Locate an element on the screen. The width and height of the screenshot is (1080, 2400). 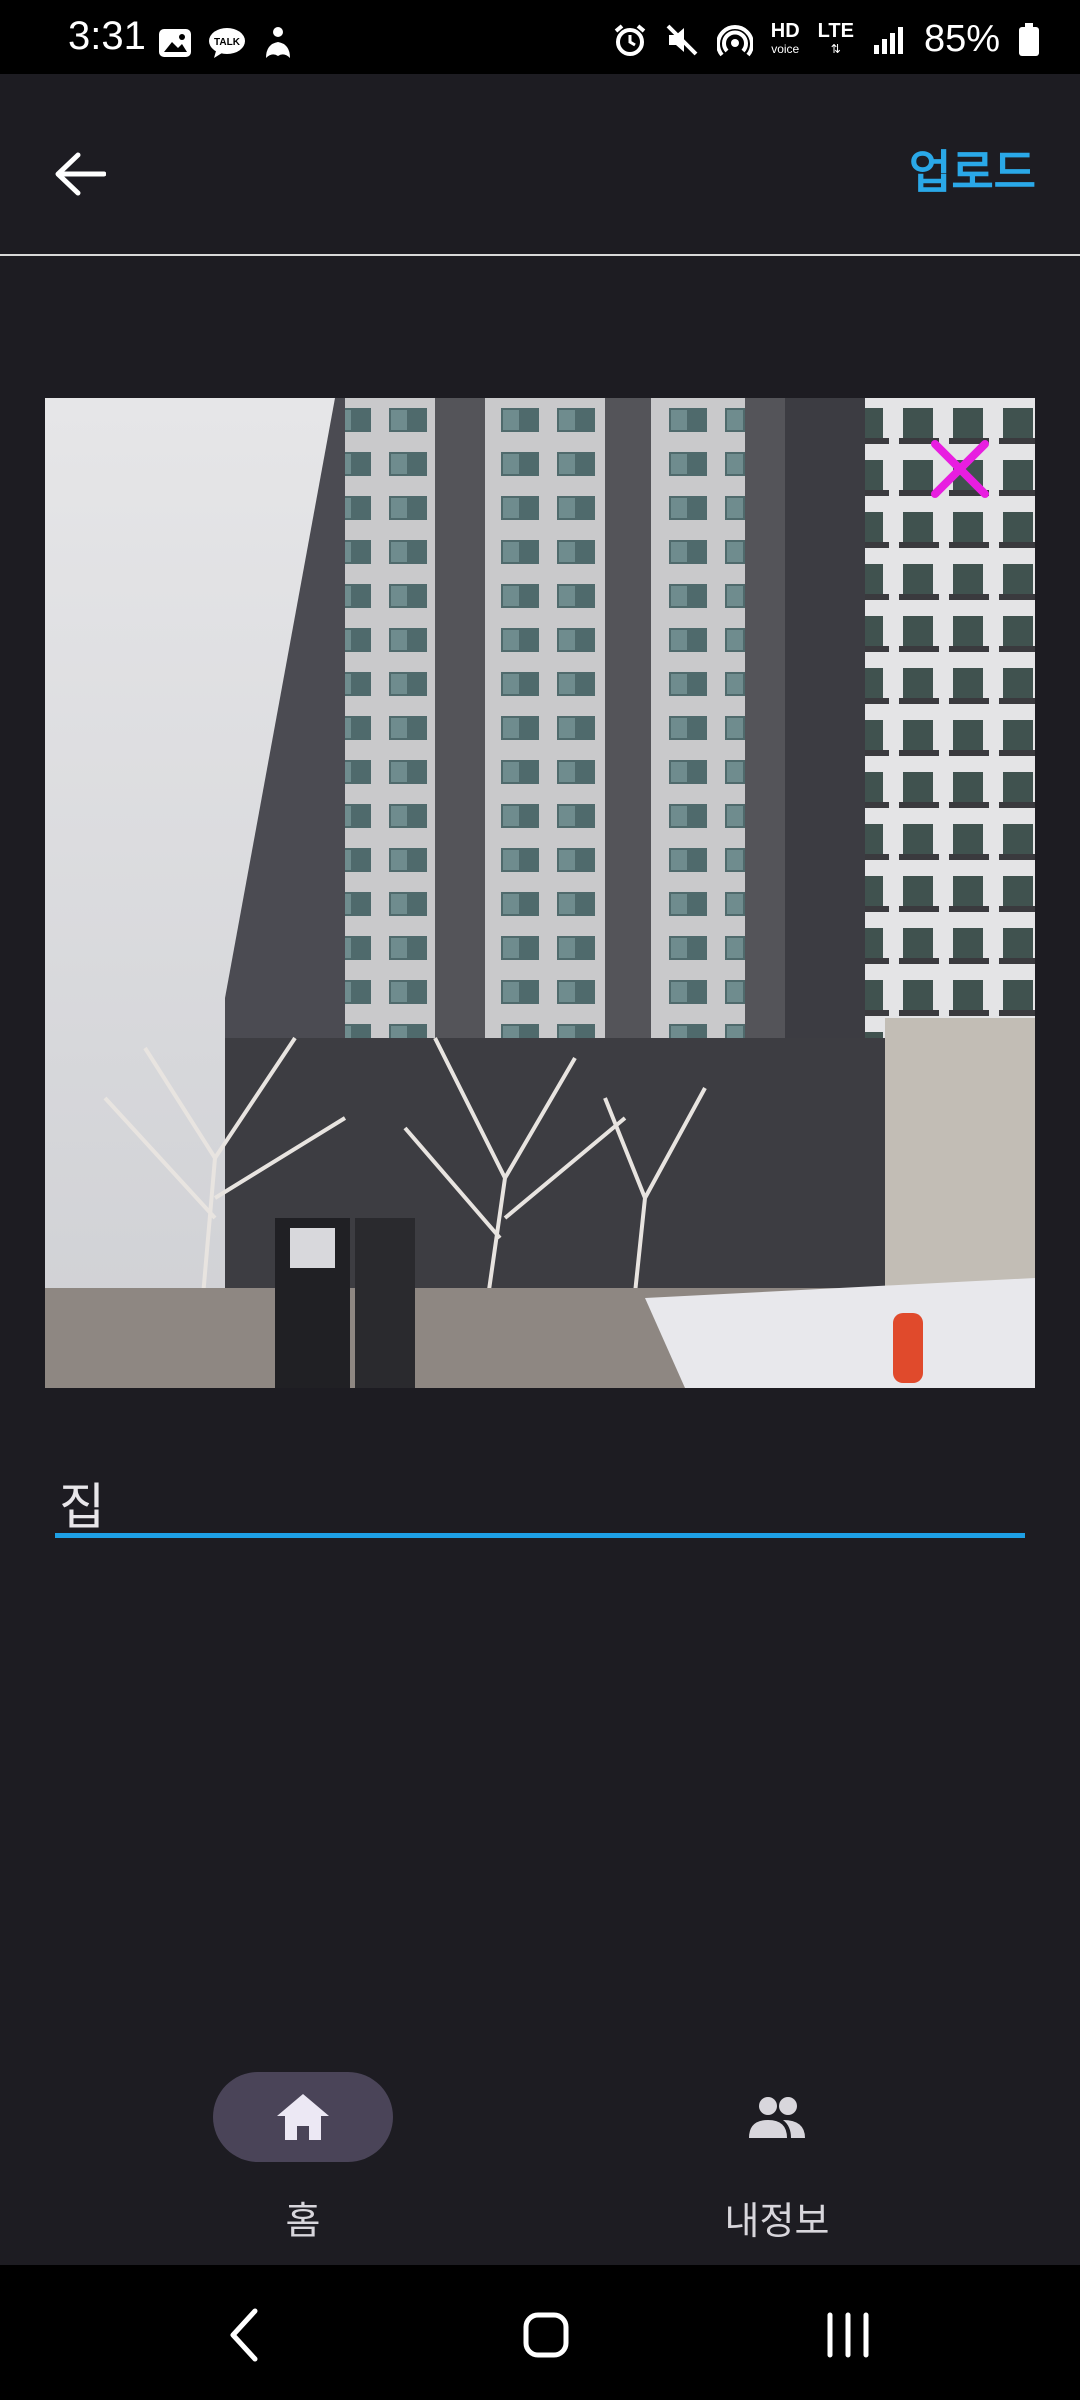
recents-icon is located at coordinates (848, 2335).